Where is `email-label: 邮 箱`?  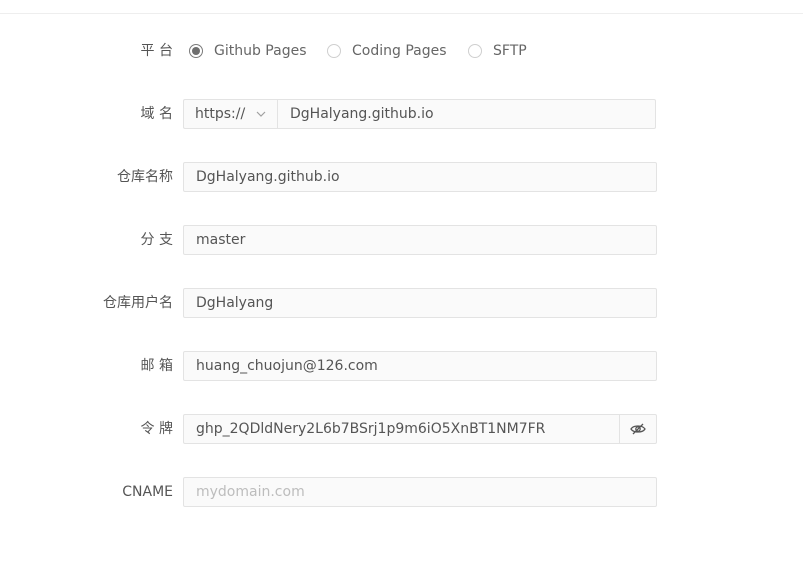
email-label: 邮 箱 is located at coordinates (156, 366).